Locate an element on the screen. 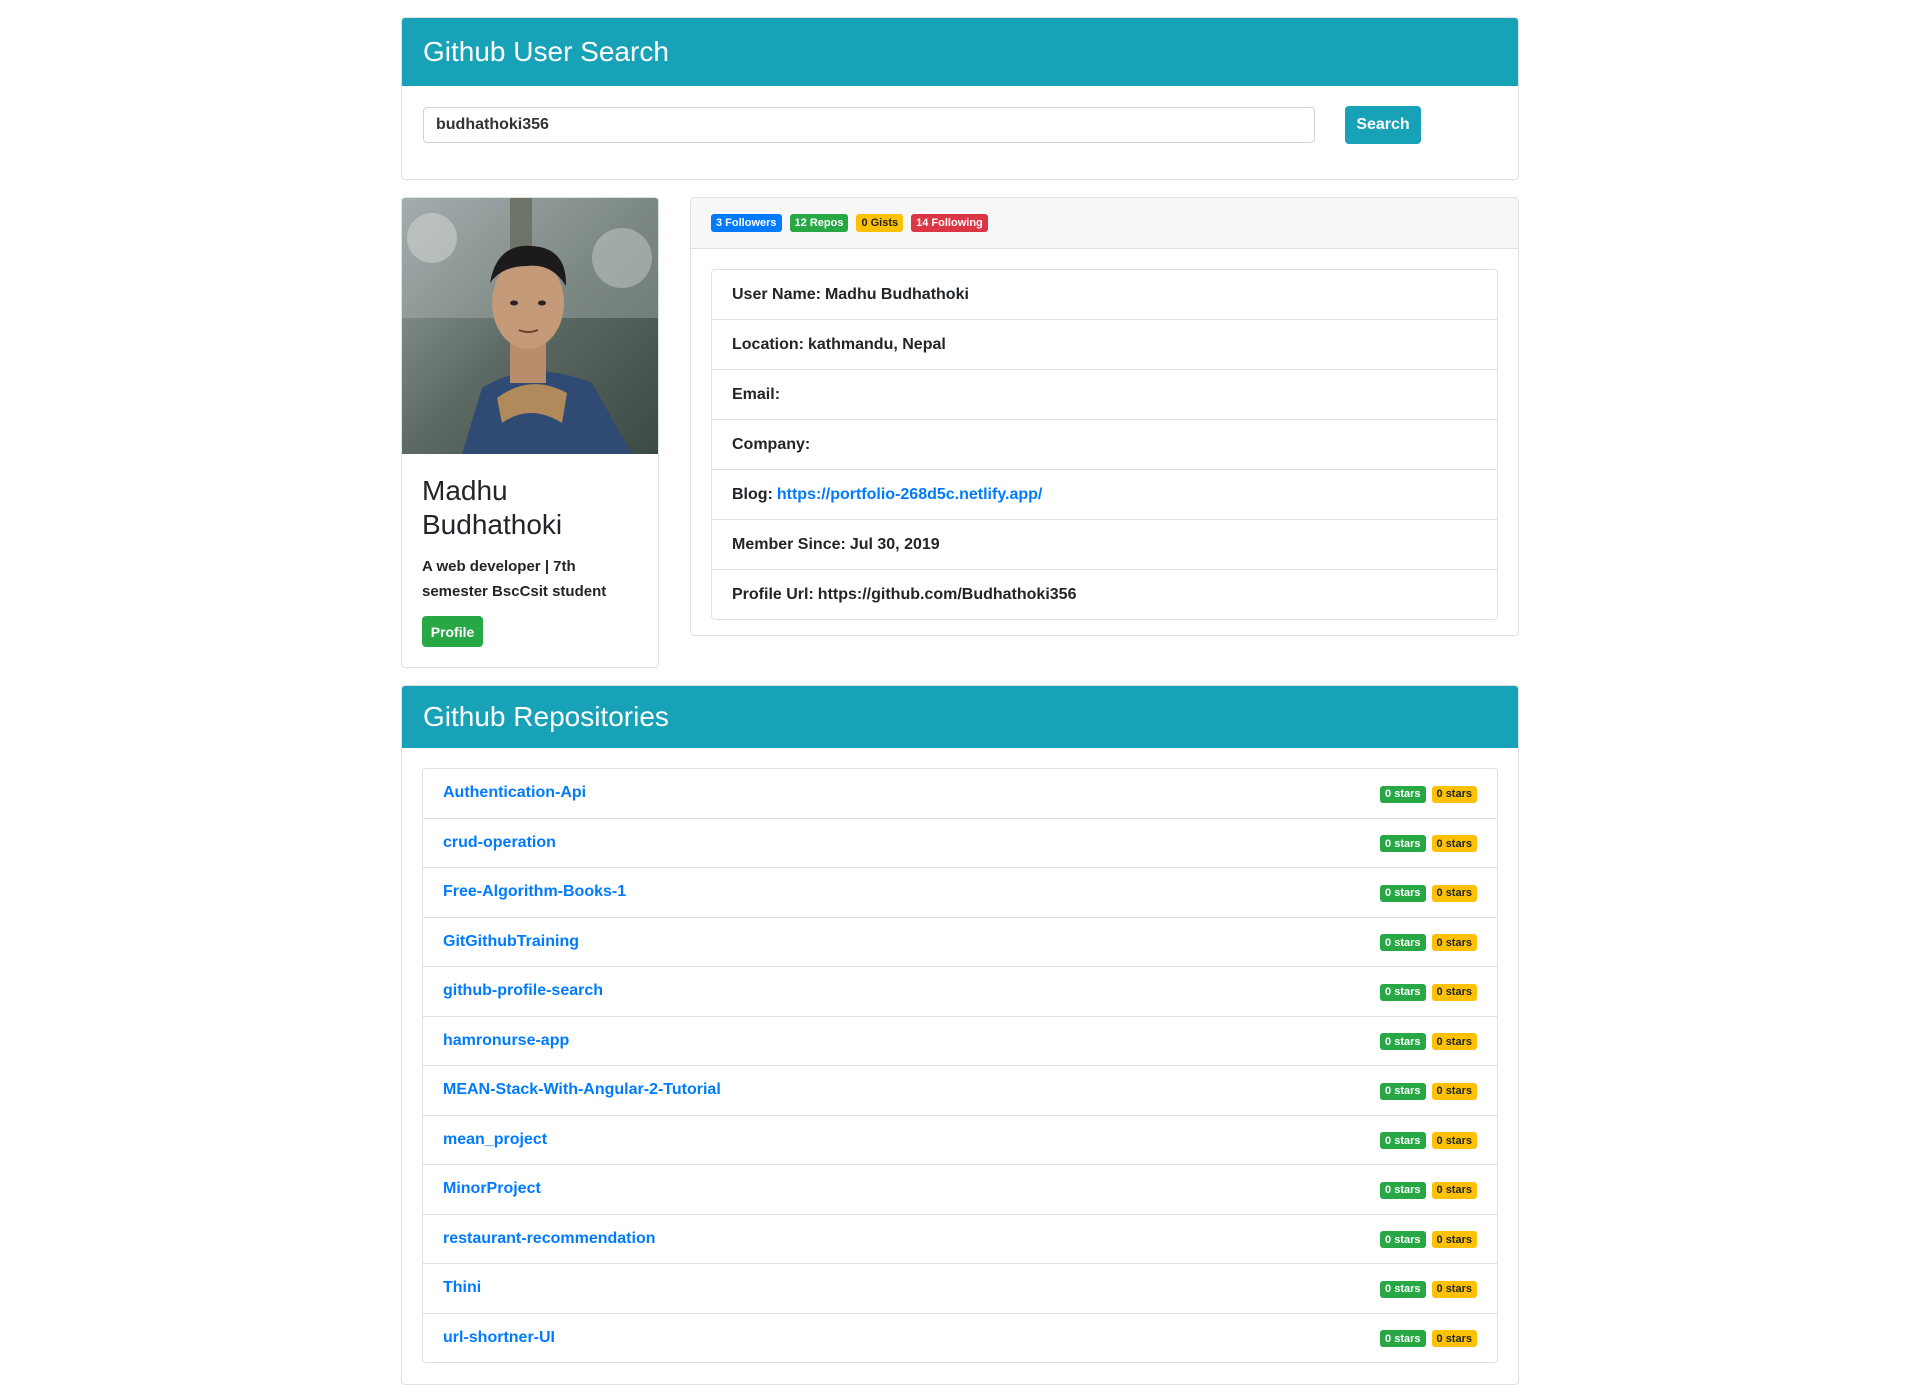  blog-link: https://portfolio-268d5c.netlify.app/ is located at coordinates (910, 495).